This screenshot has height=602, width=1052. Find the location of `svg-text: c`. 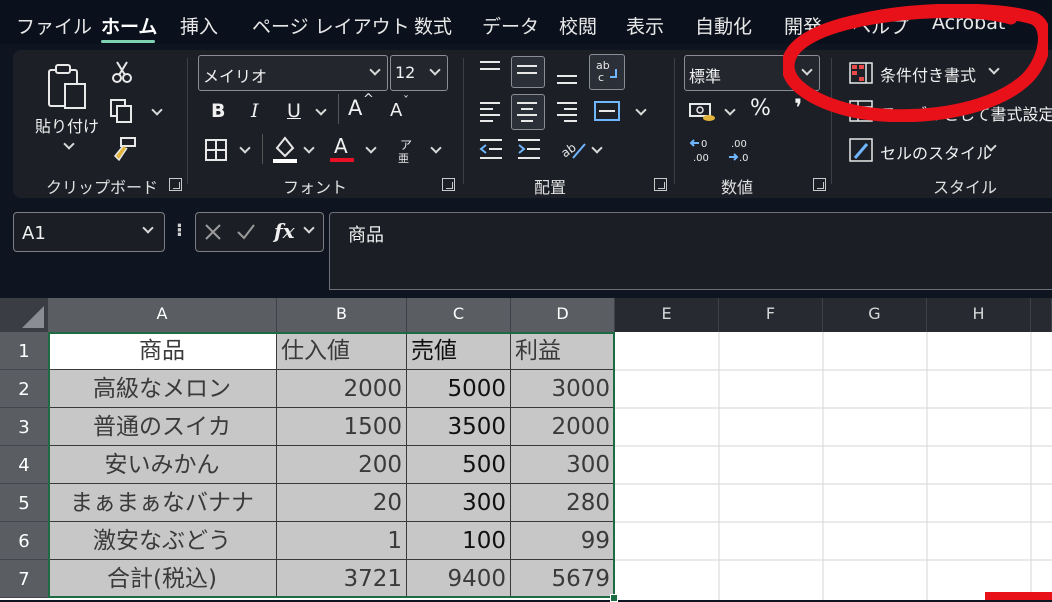

svg-text: c is located at coordinates (601, 77).